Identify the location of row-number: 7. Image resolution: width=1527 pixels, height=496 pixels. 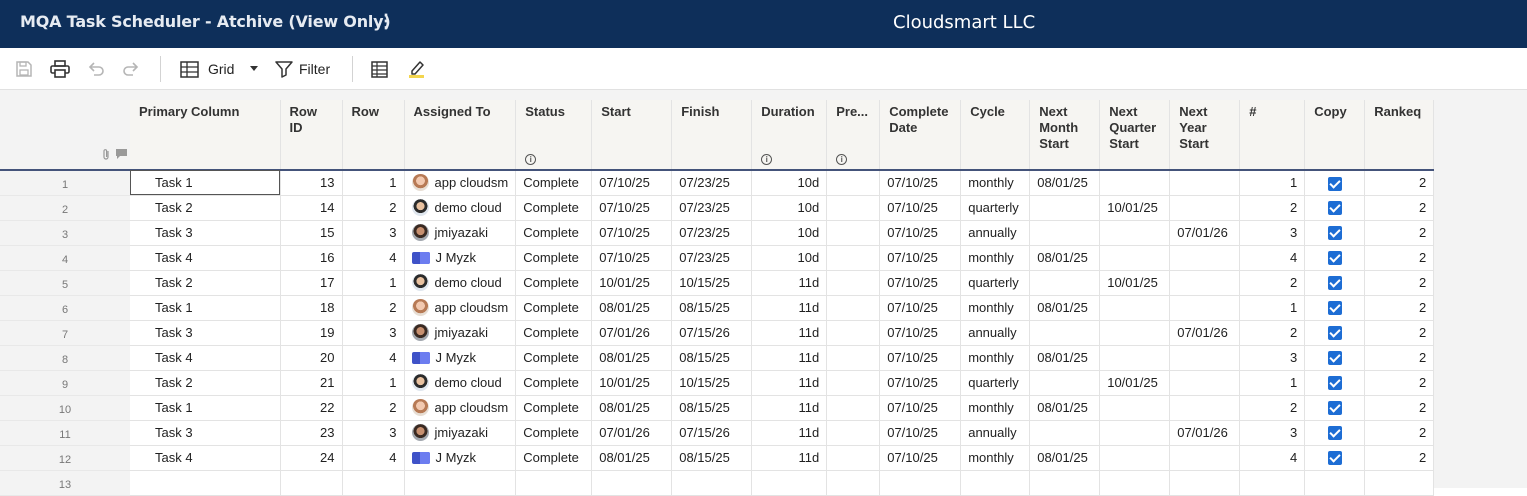
(65, 333).